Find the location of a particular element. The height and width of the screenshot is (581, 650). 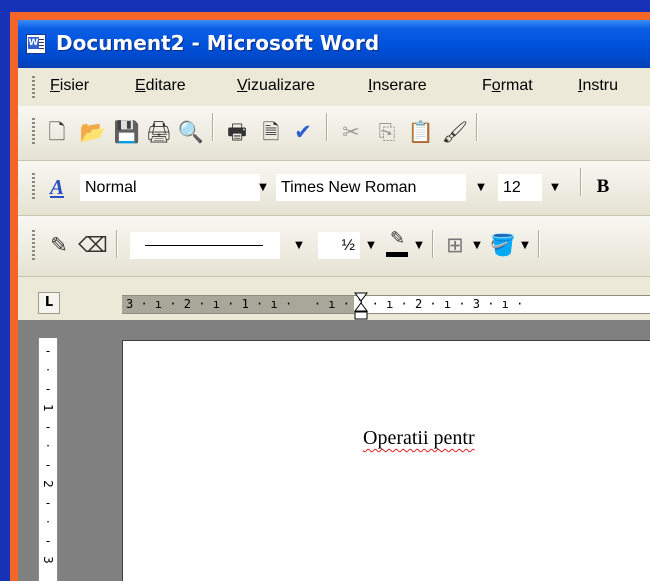

line-weight-dropdown-arrow: ▼ is located at coordinates (371, 245).